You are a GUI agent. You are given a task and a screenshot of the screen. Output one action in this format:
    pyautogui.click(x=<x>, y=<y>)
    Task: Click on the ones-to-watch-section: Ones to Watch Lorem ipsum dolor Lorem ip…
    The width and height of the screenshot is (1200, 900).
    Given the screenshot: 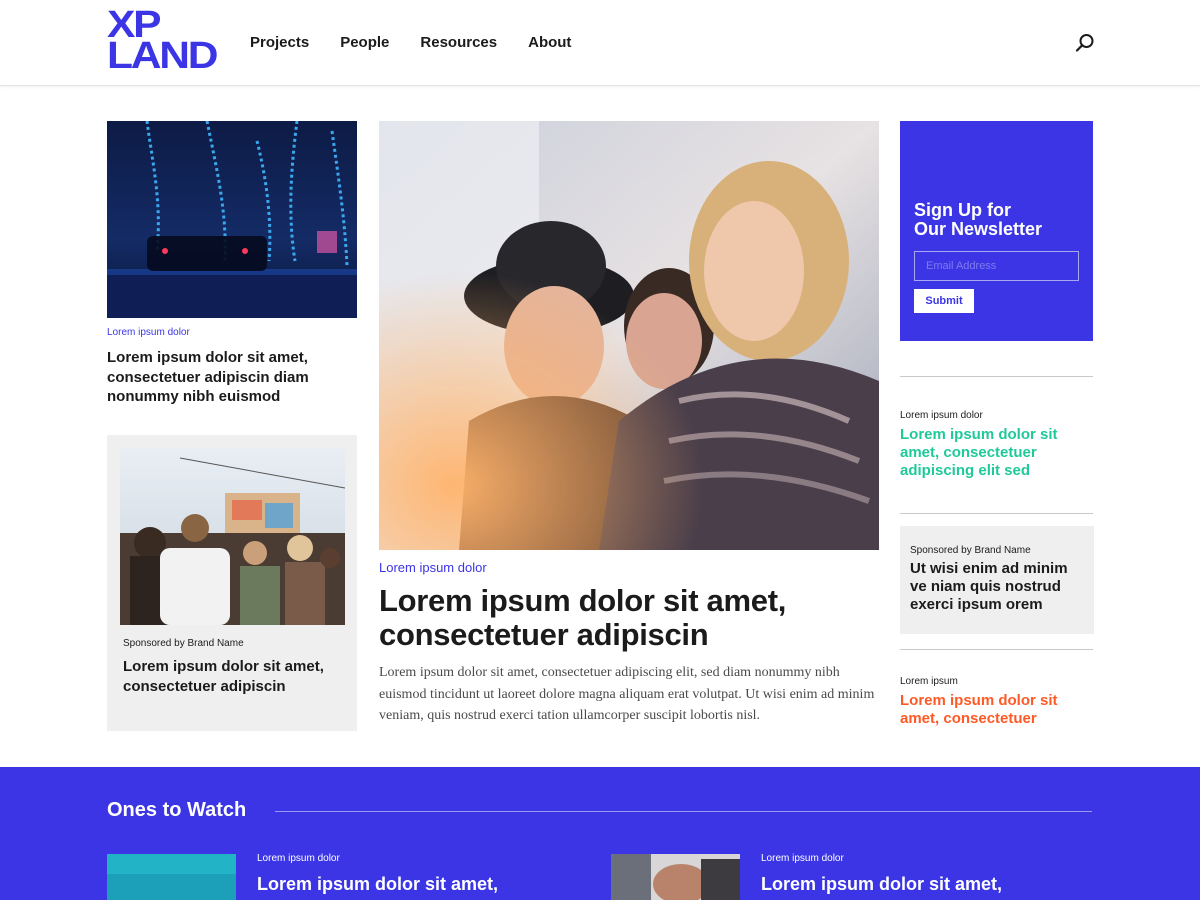 What is the action you would take?
    pyautogui.click(x=600, y=833)
    